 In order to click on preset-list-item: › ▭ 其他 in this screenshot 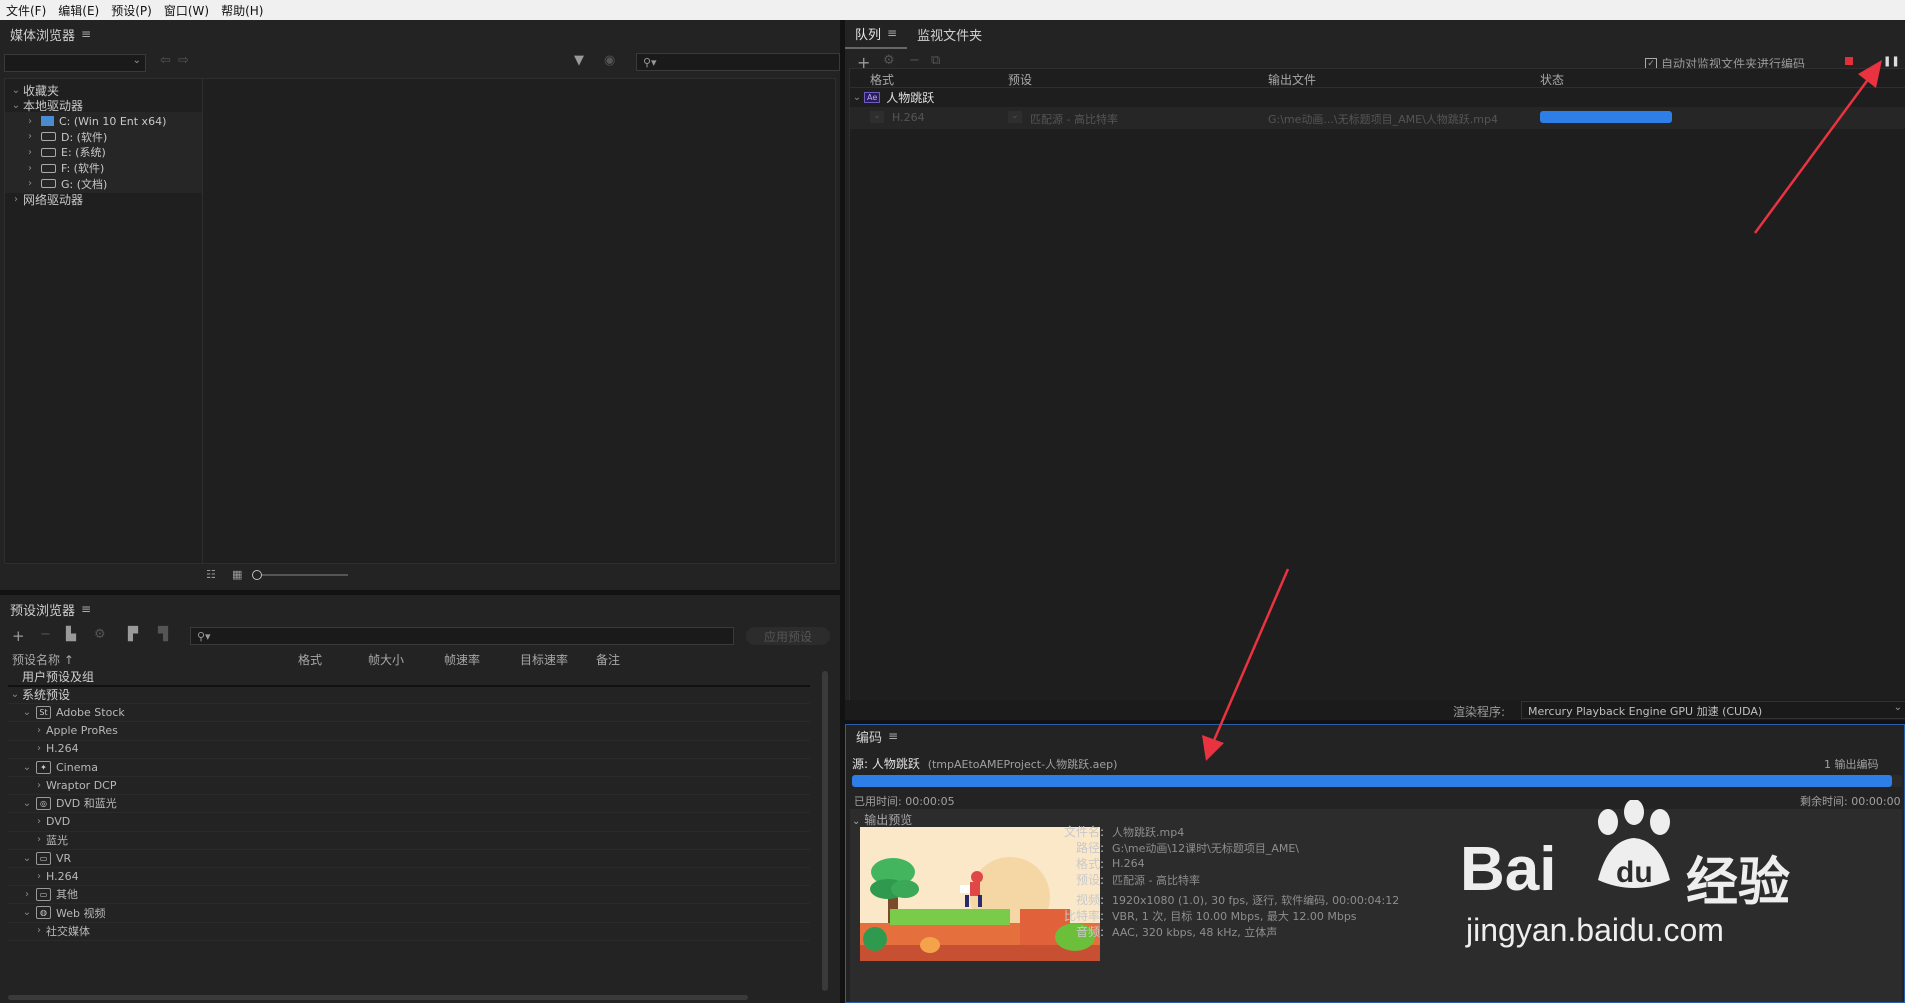, I will do `click(409, 895)`.